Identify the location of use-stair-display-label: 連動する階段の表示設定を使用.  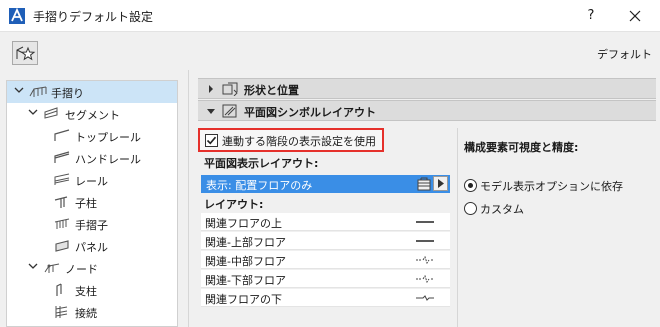
(299, 141).